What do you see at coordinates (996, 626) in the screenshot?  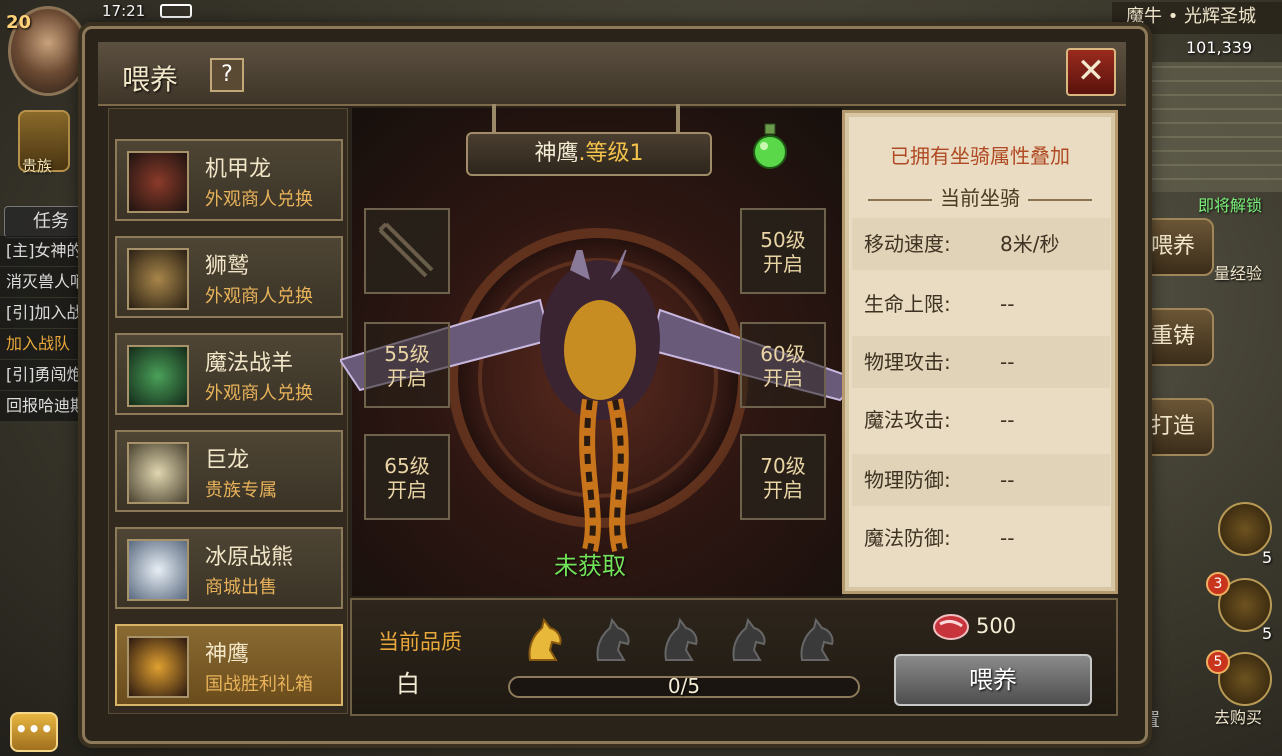 I see `feed-cost: 500` at bounding box center [996, 626].